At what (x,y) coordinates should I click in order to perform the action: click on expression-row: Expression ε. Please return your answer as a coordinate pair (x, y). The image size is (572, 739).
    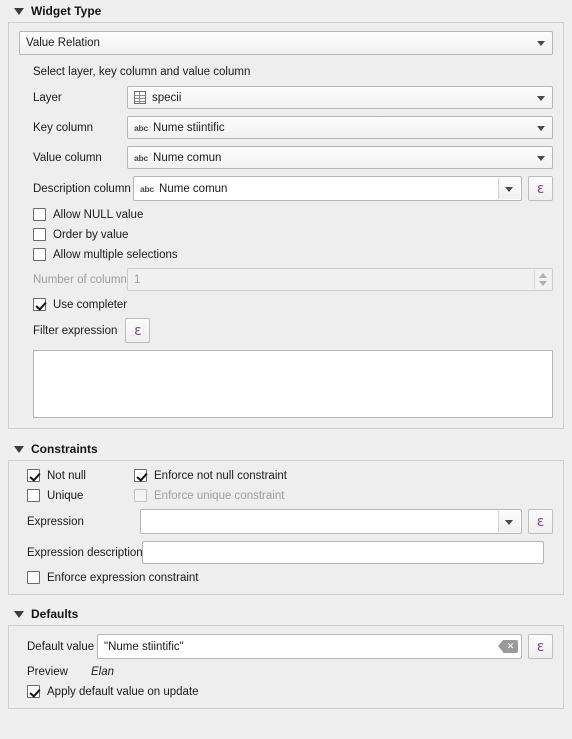
    Looking at the image, I should click on (286, 521).